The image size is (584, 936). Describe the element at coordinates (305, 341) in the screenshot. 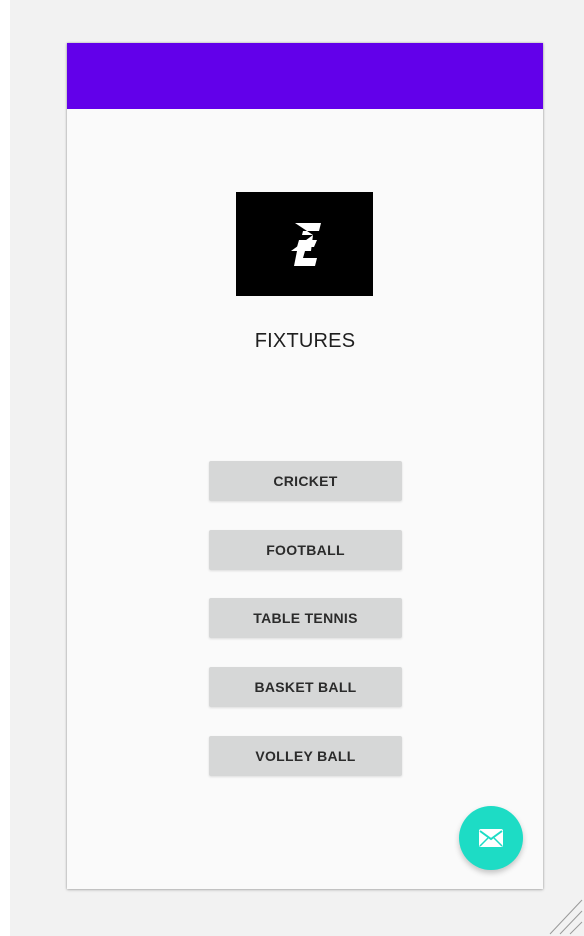

I see `page-title: FIXTURES` at that location.